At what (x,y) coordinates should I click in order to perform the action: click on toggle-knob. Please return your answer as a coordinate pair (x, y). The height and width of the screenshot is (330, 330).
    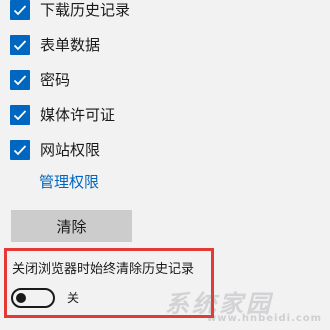
    Looking at the image, I should click on (21, 298).